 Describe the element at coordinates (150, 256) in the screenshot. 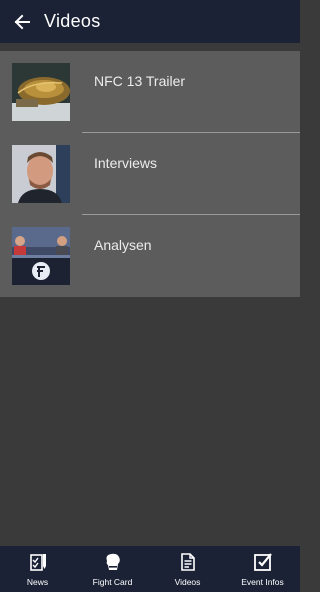

I see `list-item: Analysen` at that location.